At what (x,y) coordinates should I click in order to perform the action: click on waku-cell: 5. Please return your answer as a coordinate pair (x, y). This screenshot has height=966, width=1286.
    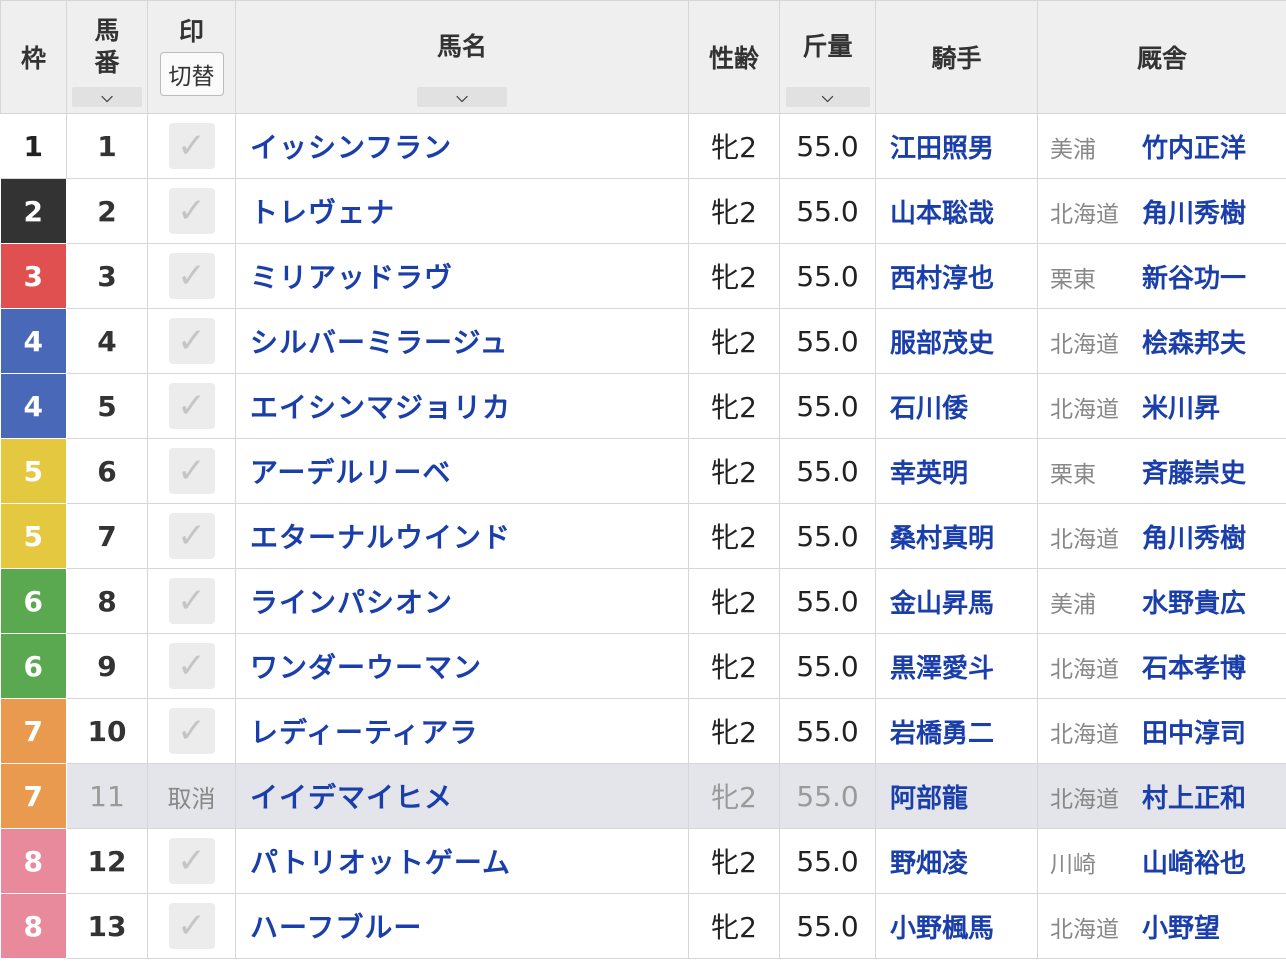
    Looking at the image, I should click on (33, 471).